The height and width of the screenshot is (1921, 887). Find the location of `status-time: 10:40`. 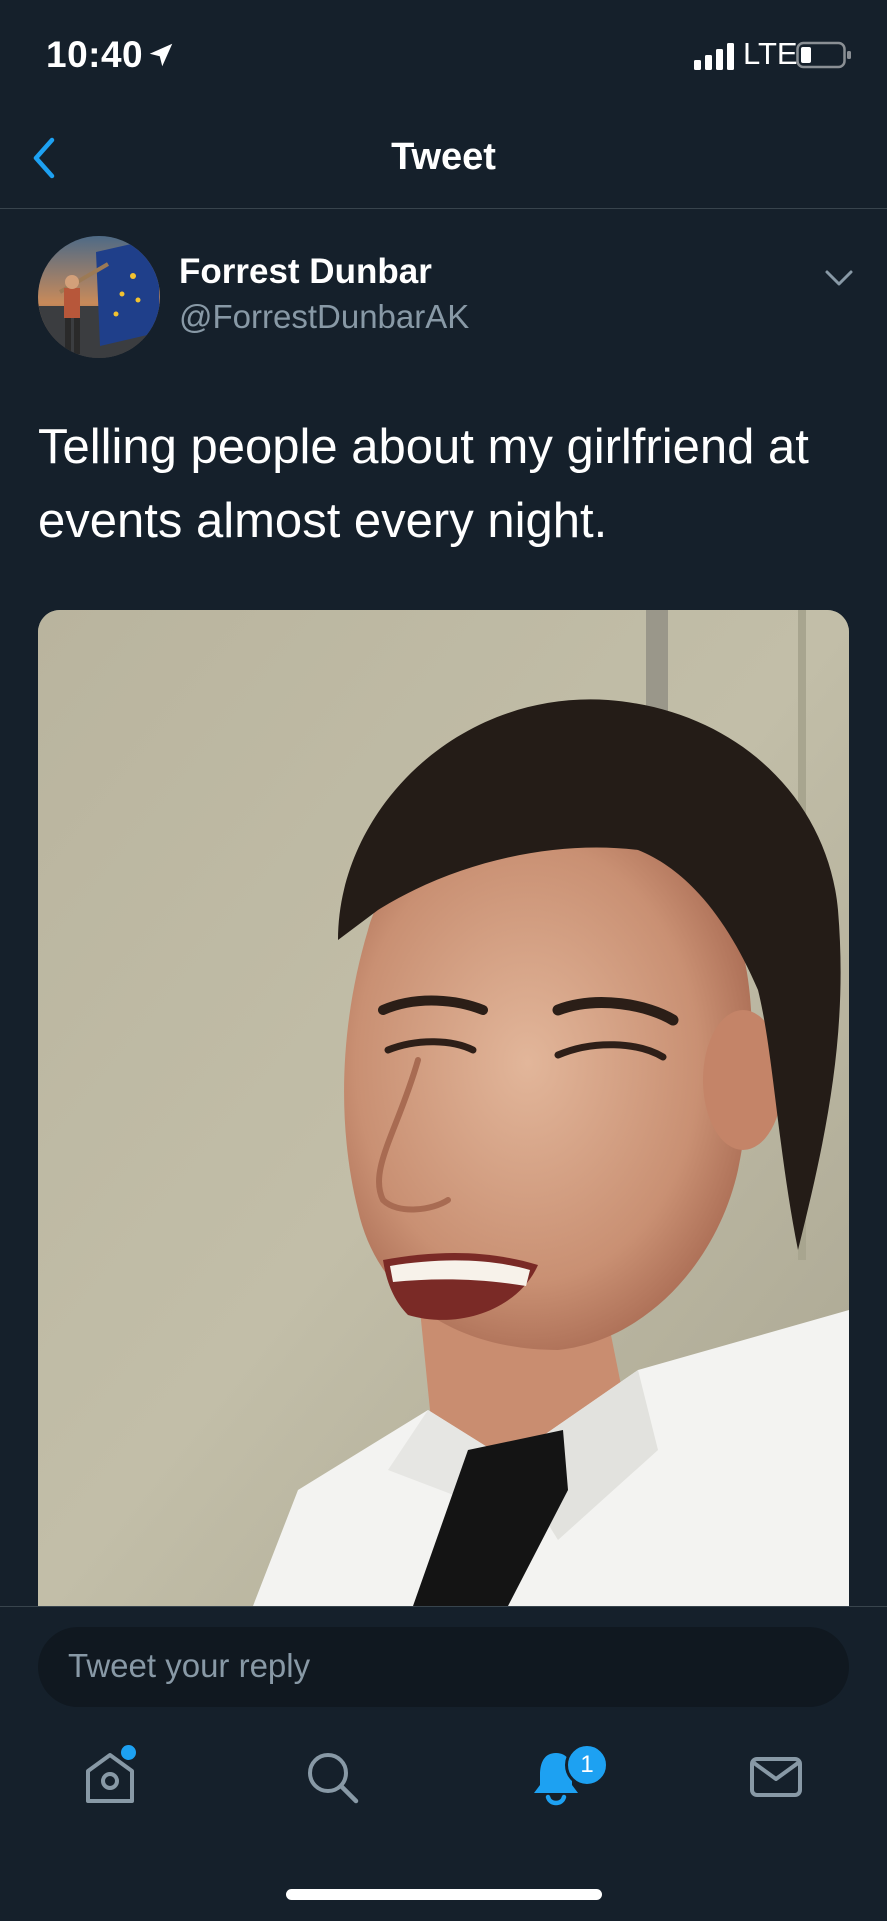

status-time: 10:40 is located at coordinates (95, 54).